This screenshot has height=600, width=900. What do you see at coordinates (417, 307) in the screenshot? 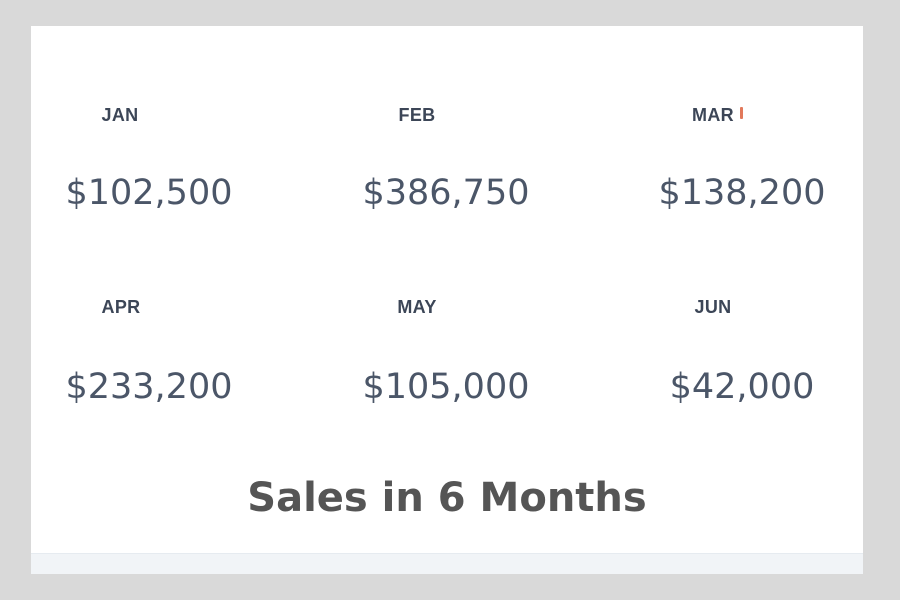
I see `month-label-may: MAY` at bounding box center [417, 307].